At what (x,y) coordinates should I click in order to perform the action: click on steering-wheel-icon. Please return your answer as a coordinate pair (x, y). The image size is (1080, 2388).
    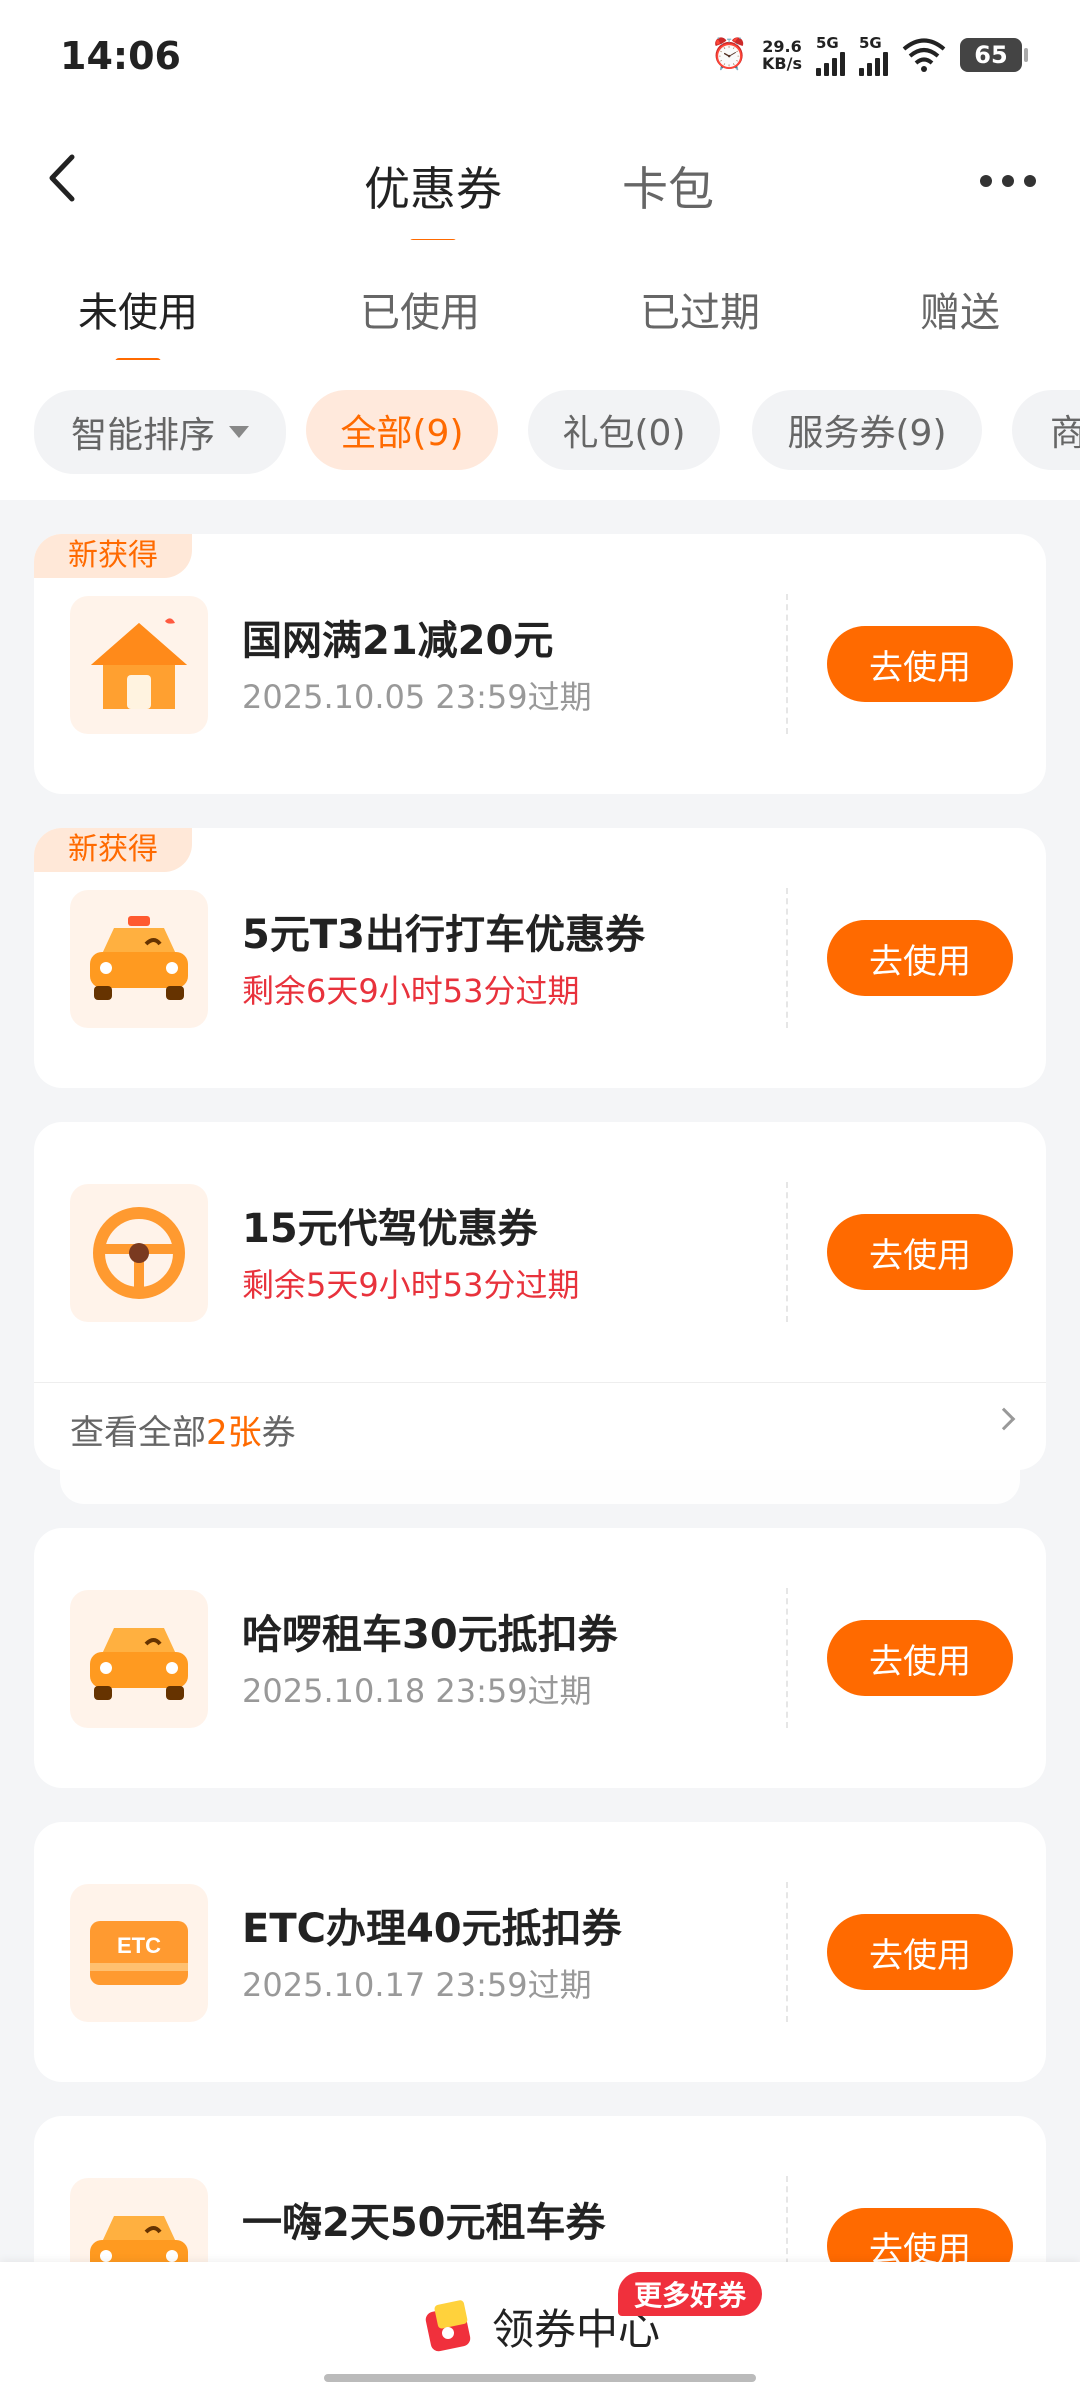
    Looking at the image, I should click on (139, 1253).